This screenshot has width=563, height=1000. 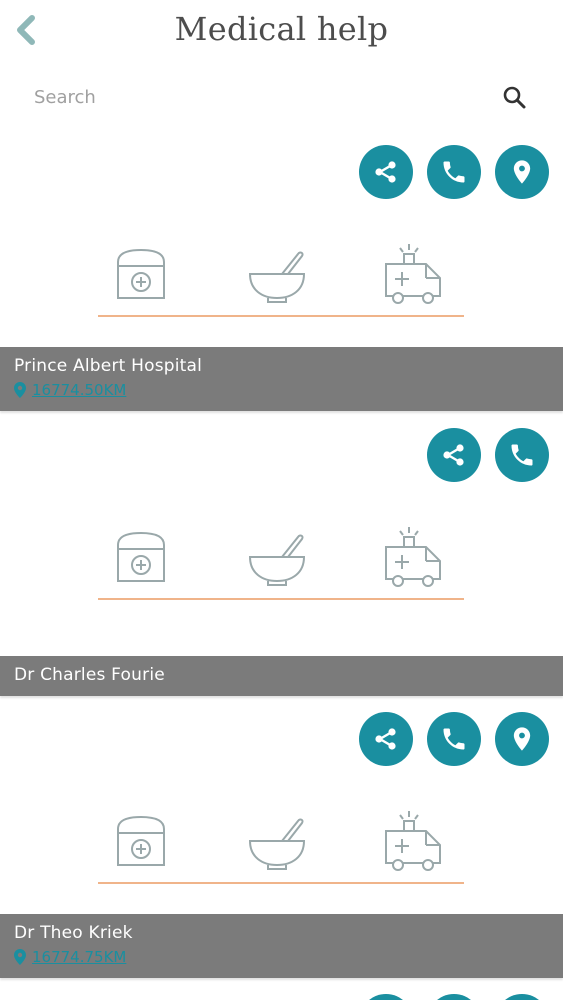 I want to click on provider-name: Prince Albert Hospital, so click(x=108, y=366).